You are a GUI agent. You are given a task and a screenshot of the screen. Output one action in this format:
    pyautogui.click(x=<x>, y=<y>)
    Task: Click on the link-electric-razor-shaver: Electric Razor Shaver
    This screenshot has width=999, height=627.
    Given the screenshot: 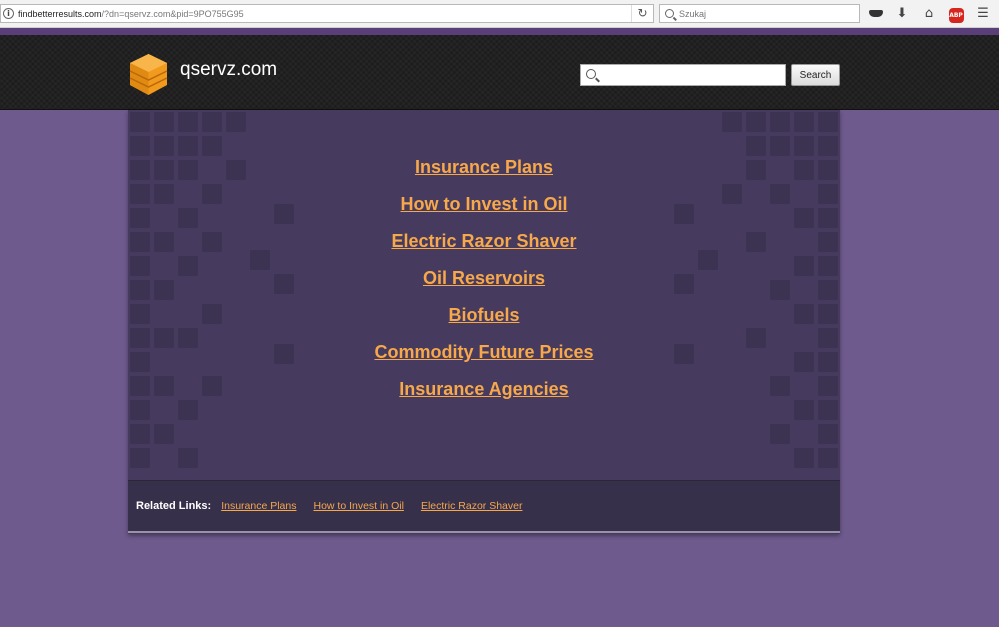 What is the action you would take?
    pyautogui.click(x=483, y=241)
    